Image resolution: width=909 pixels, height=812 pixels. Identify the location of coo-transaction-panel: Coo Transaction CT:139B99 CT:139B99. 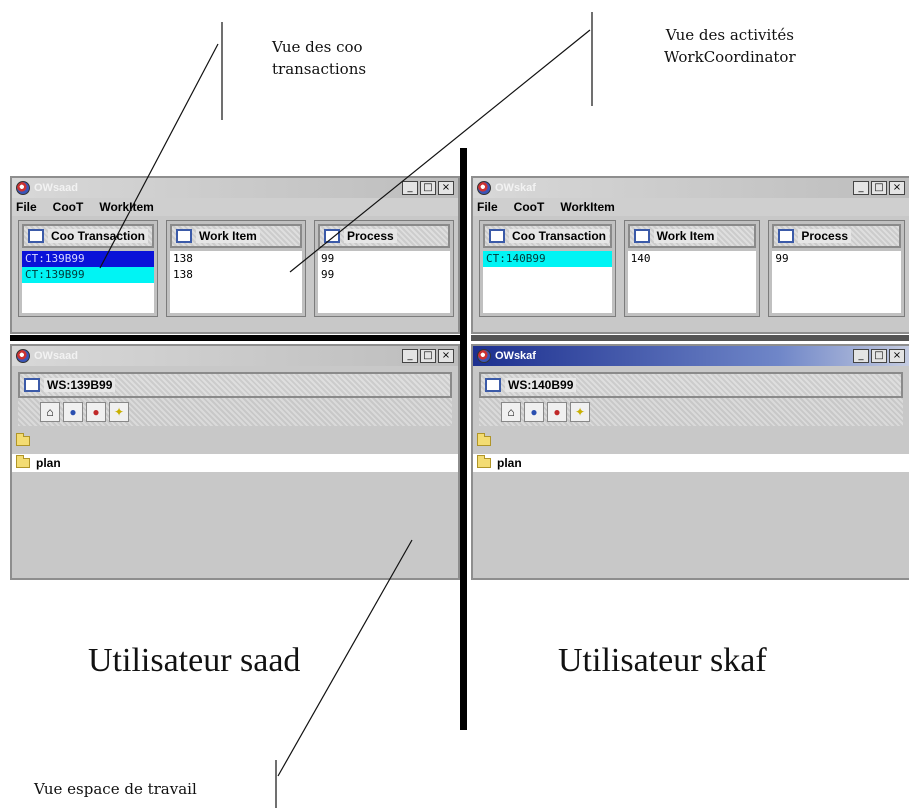
(88, 268).